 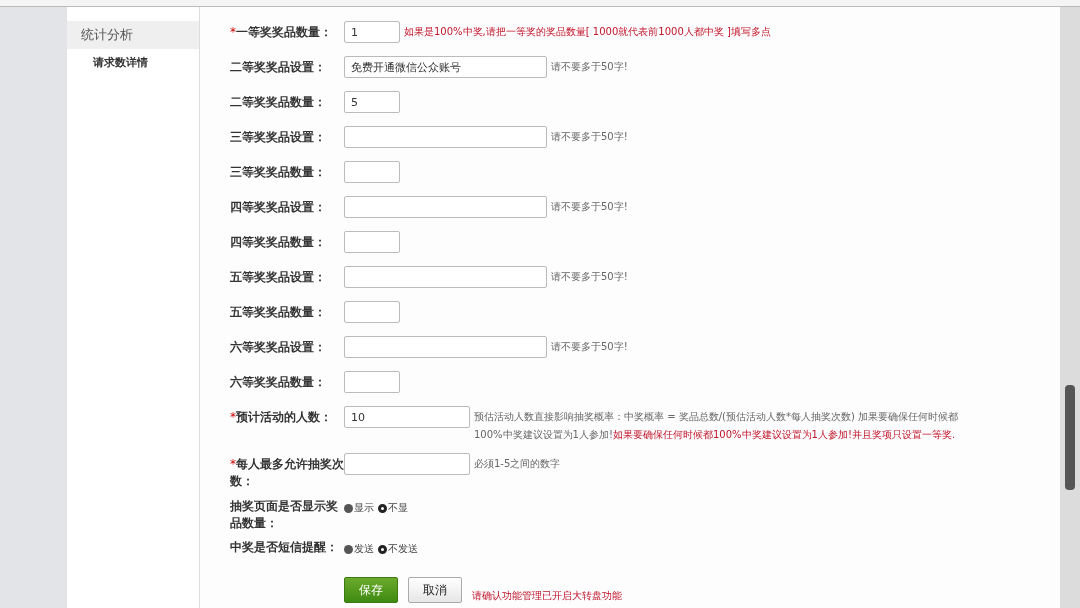 What do you see at coordinates (278, 67) in the screenshot?
I see `field-label: 二等奖奖品设置：` at bounding box center [278, 67].